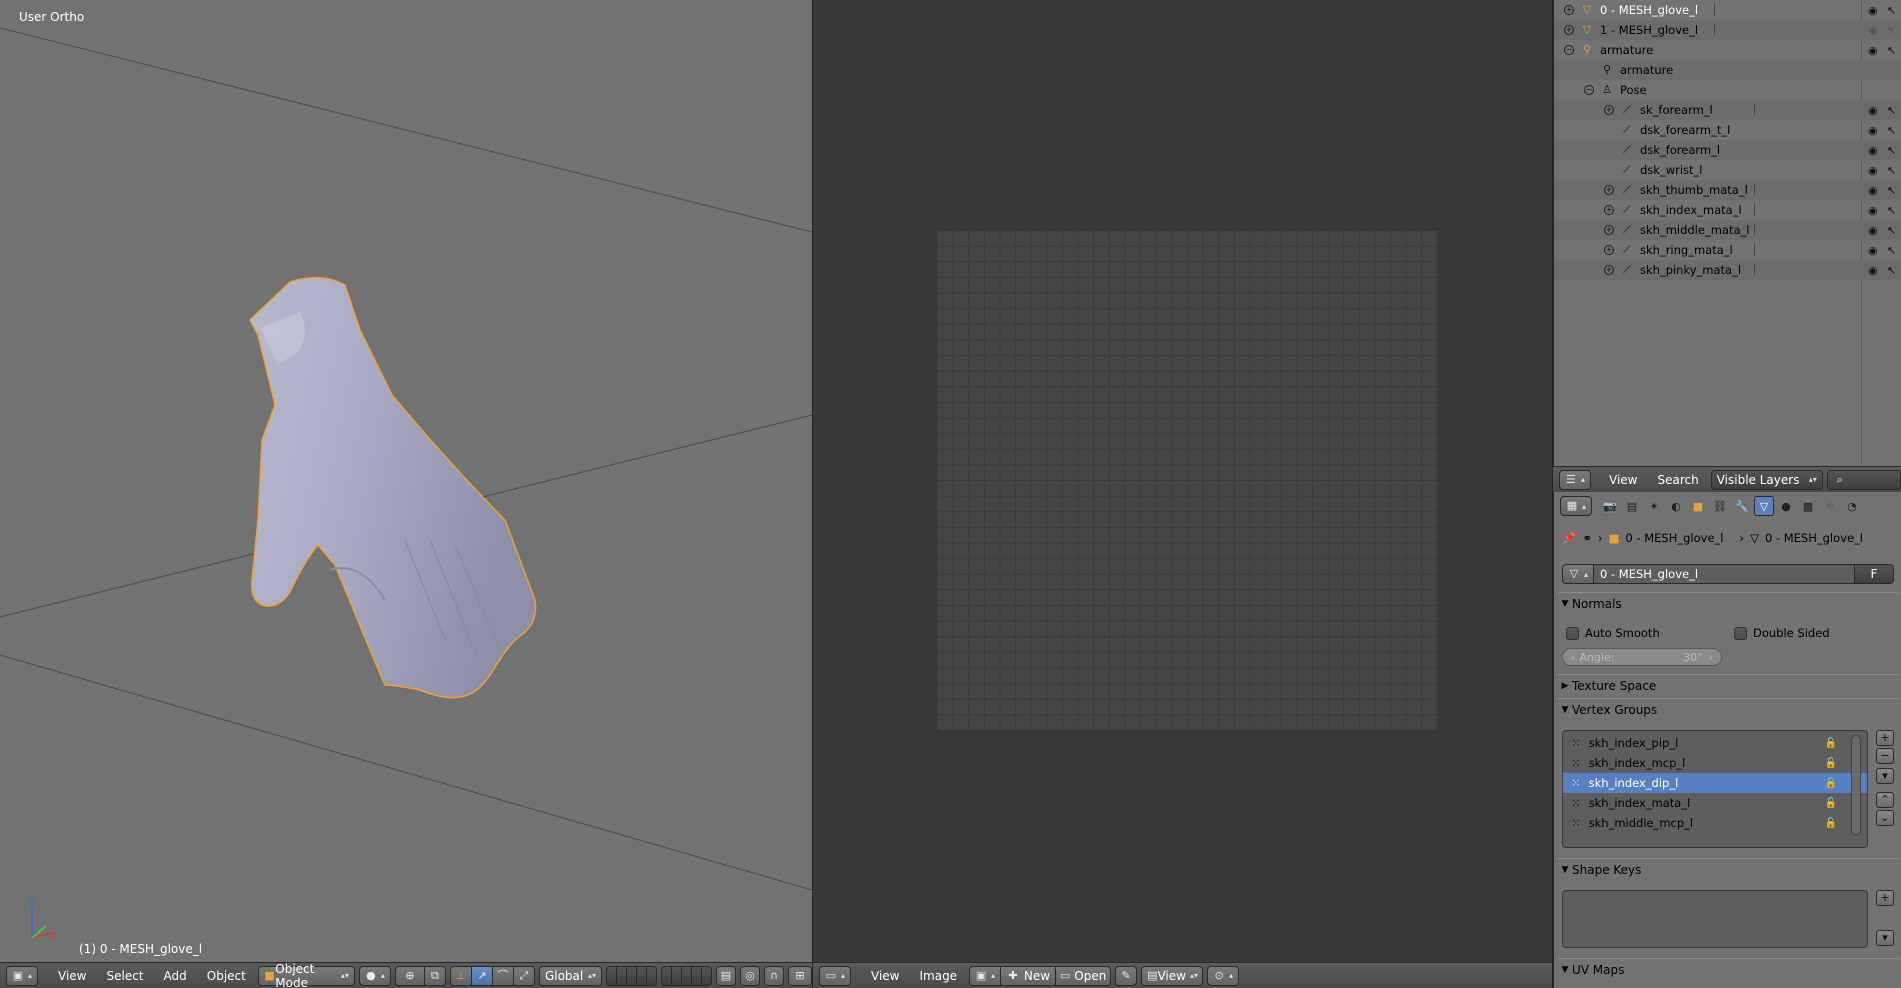 This screenshot has width=1901, height=988. Describe the element at coordinates (1874, 574) in the screenshot. I see `fake-user-button: F` at that location.